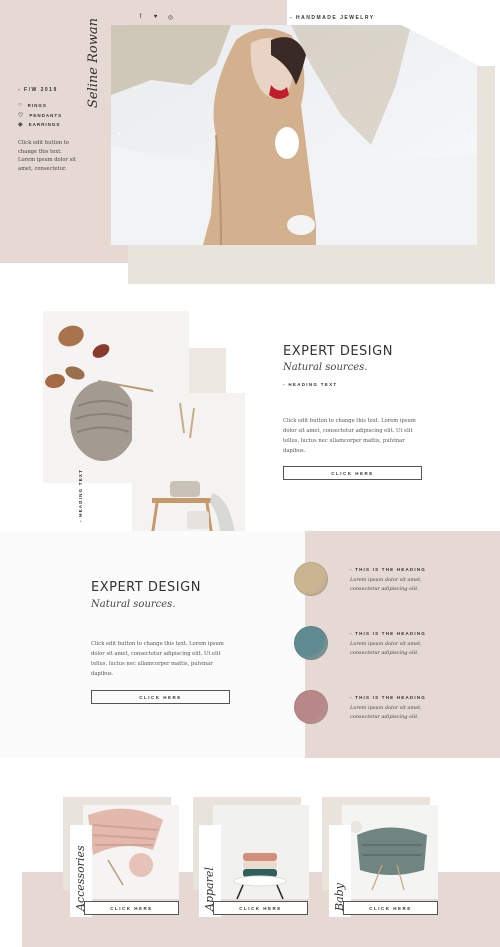  I want to click on apparel-click-button: CLICK HERE, so click(260, 908).